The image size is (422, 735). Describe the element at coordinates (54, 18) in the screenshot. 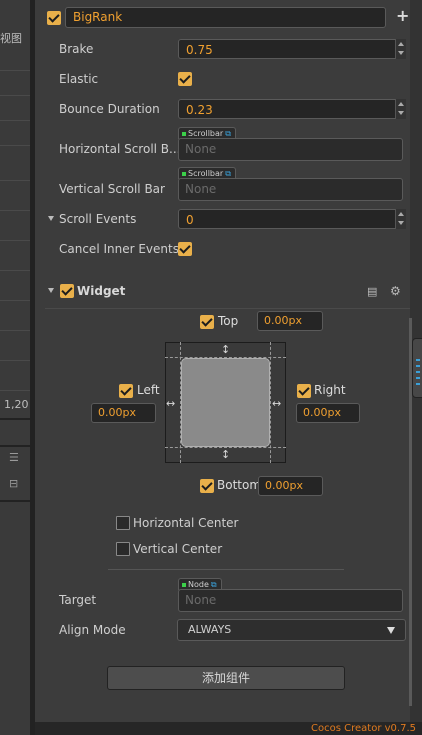

I see `node-active-checkbox` at that location.